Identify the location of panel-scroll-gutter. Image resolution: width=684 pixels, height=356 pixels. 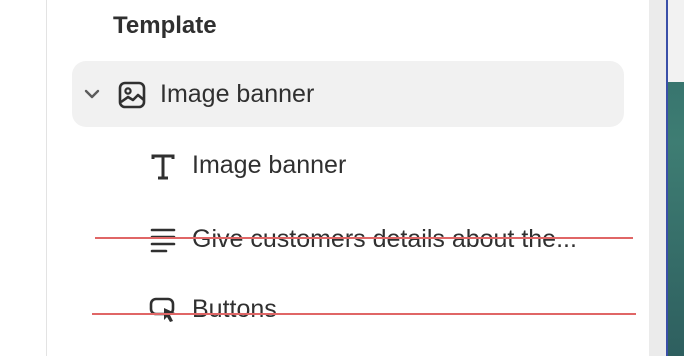
(657, 178).